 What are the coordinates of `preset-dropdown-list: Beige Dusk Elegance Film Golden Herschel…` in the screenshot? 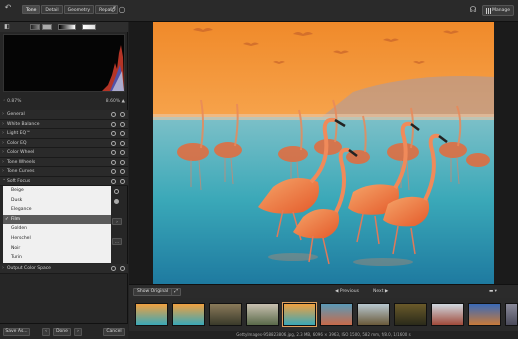 It's located at (57, 224).